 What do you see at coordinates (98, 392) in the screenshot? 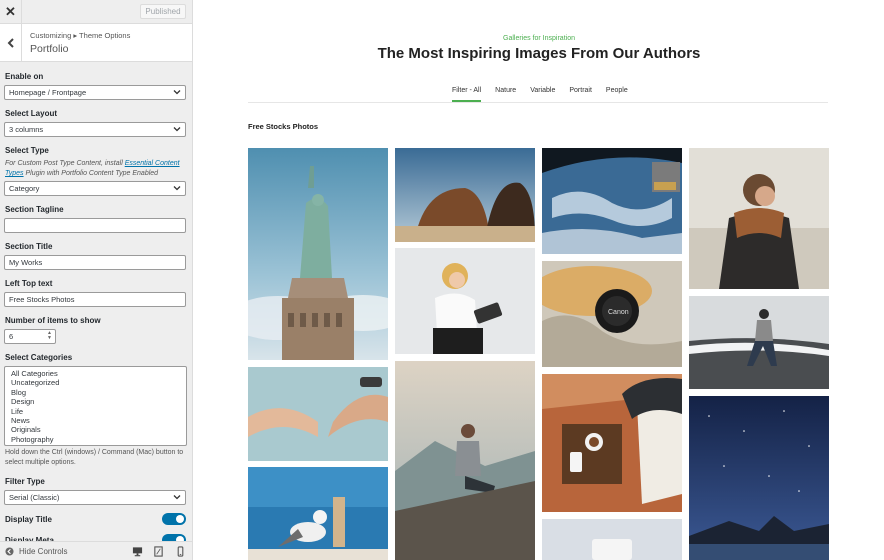
I see `category-option: Blog` at bounding box center [98, 392].